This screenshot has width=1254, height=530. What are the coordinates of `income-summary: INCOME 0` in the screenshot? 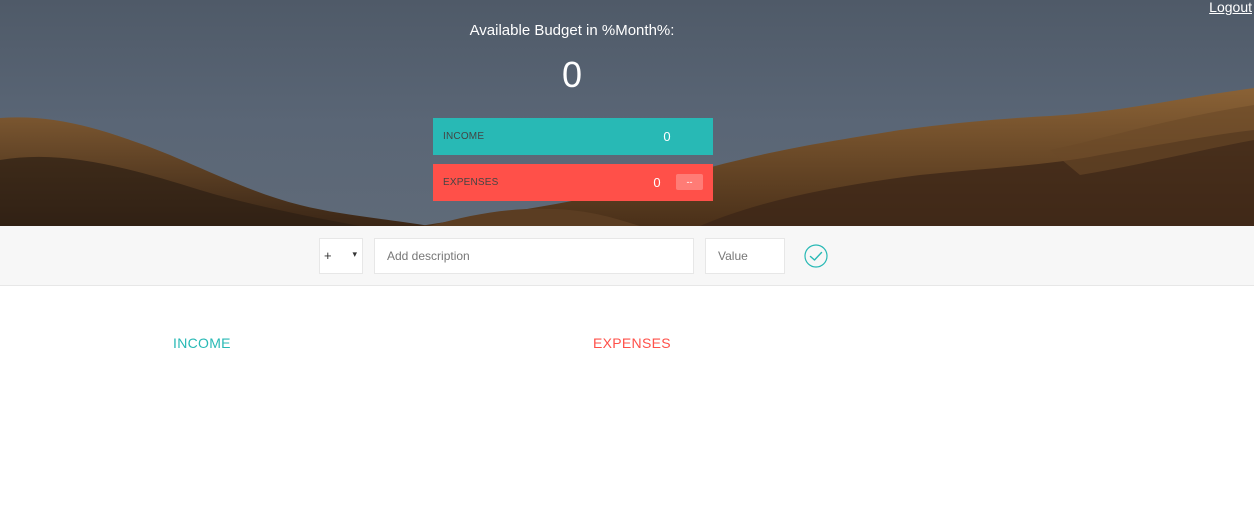 It's located at (573, 136).